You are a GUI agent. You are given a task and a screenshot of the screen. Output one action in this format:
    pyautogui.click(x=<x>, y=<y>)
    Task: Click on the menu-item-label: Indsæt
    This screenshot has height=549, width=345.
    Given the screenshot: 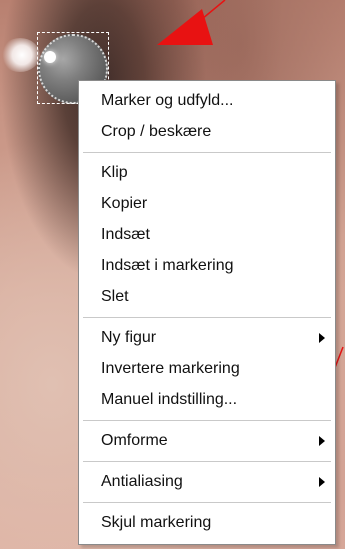 What is the action you would take?
    pyautogui.click(x=125, y=234)
    